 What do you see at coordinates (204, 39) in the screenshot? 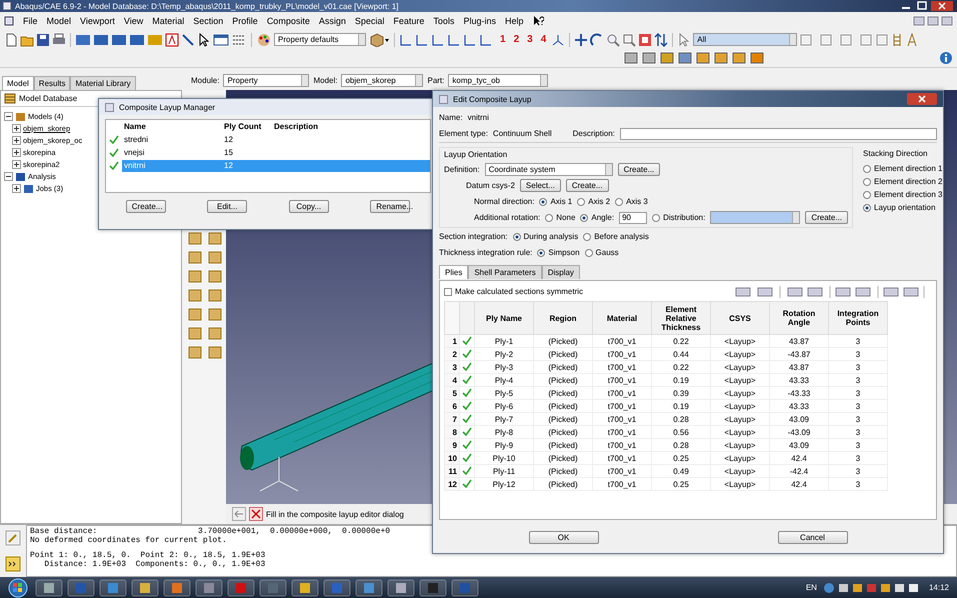
I see `pointer-icon` at bounding box center [204, 39].